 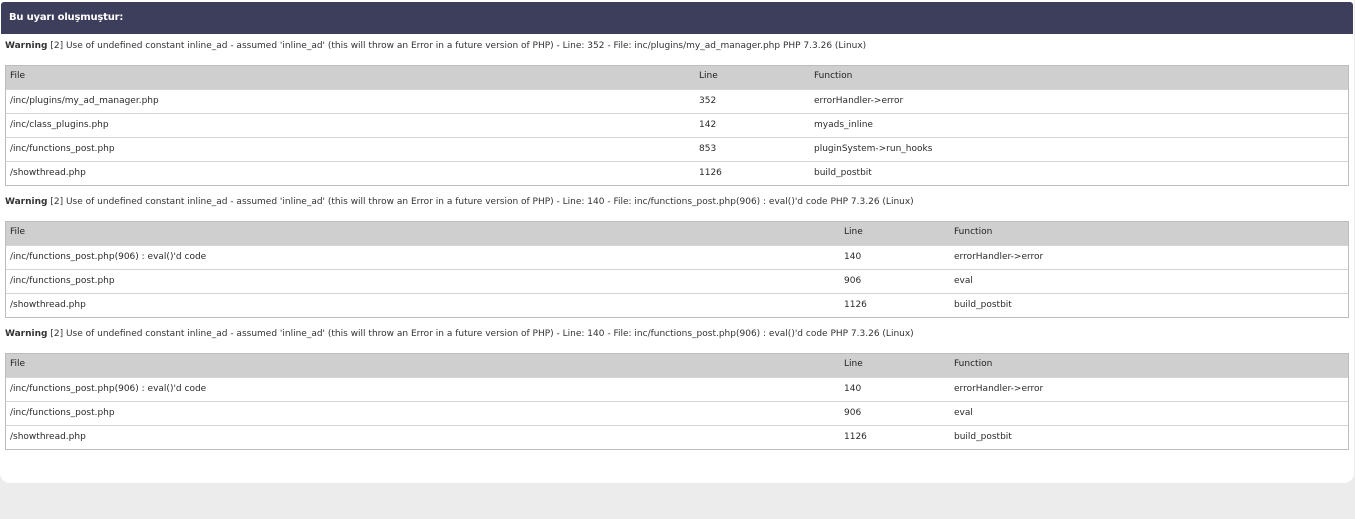 I want to click on cell-file: /inc/plugins/my_ad_manager.php, so click(x=84, y=101).